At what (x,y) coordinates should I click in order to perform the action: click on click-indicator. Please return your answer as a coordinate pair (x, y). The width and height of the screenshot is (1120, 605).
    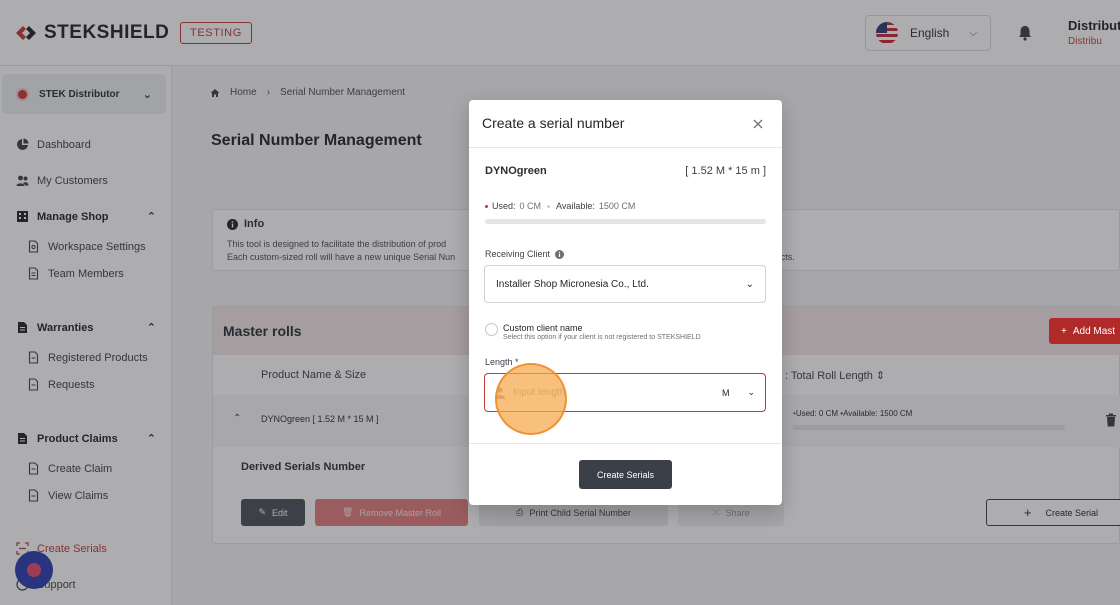
    Looking at the image, I should click on (531, 399).